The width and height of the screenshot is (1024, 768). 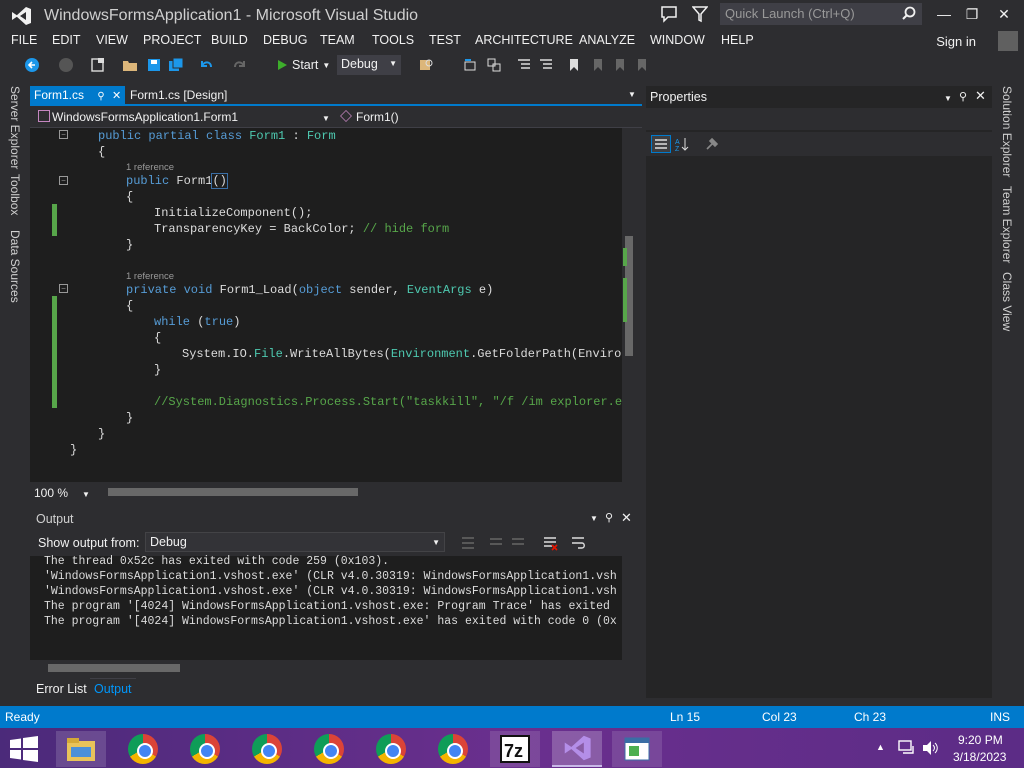 I want to click on filter-icon, so click(x=700, y=14).